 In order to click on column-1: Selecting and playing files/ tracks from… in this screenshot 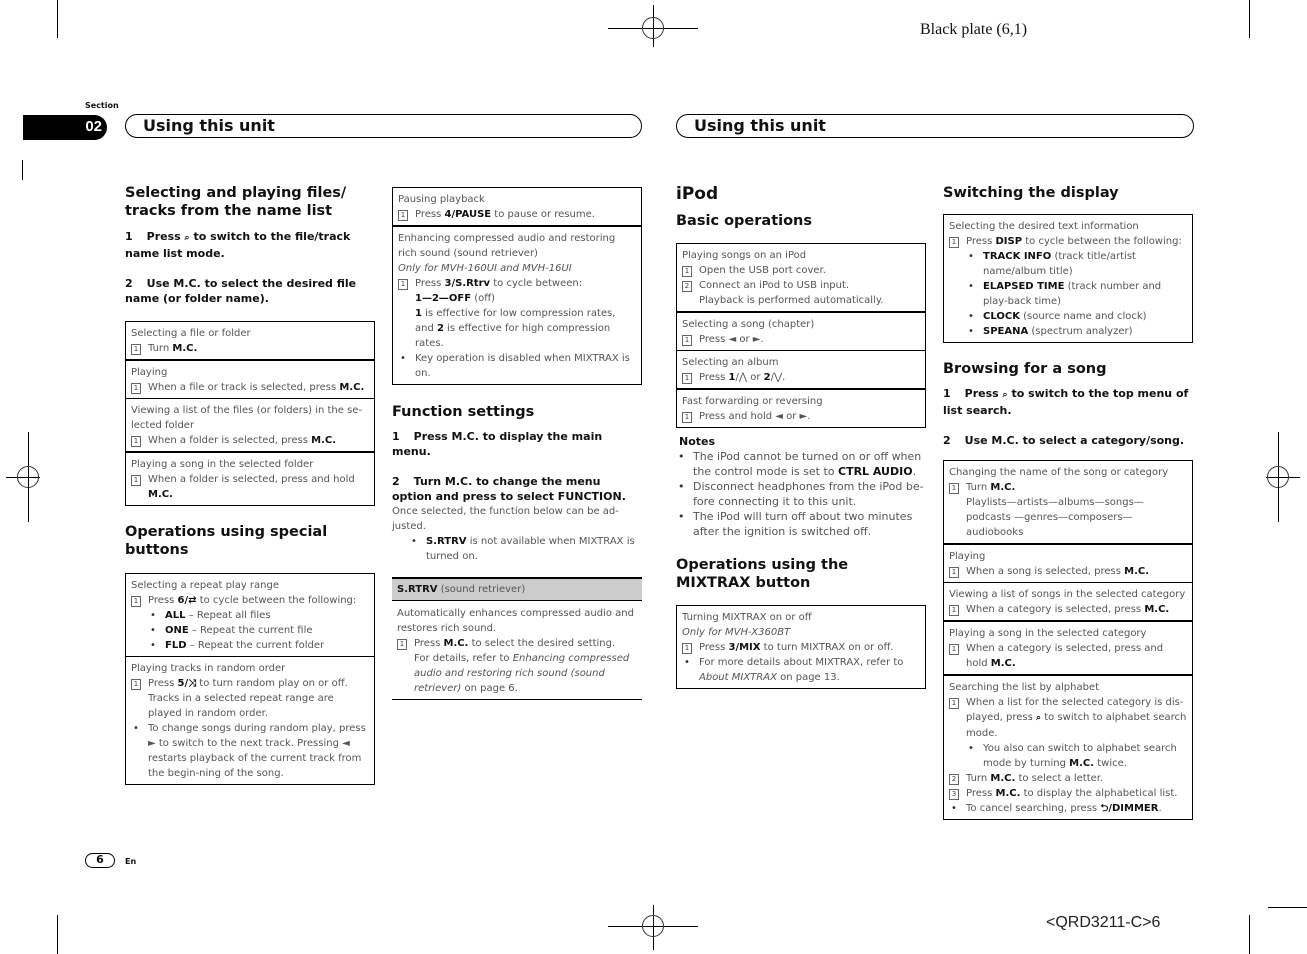, I will do `click(250, 484)`.